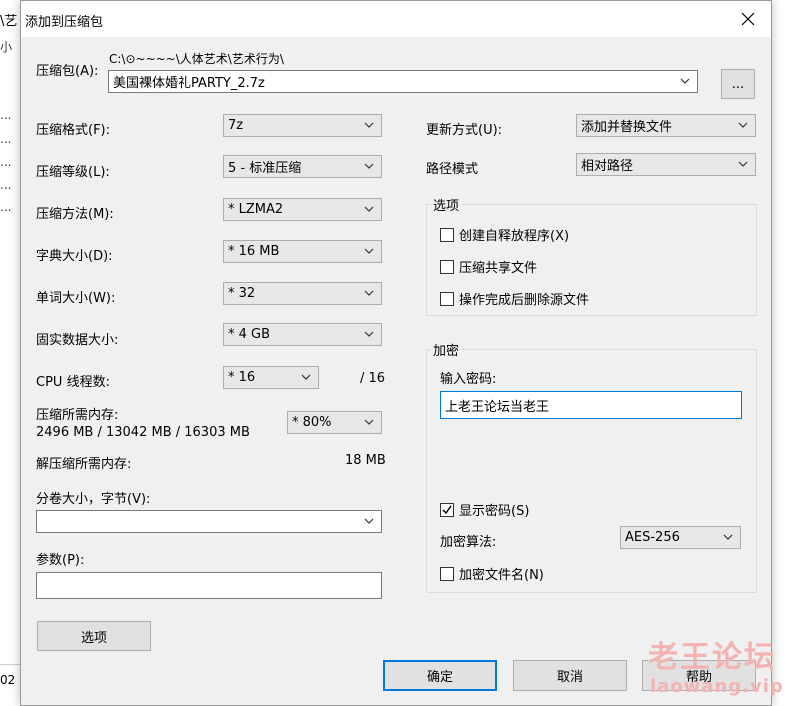 The height and width of the screenshot is (706, 800). Describe the element at coordinates (73, 130) in the screenshot. I see `format-label: 压缩格式(F):` at that location.